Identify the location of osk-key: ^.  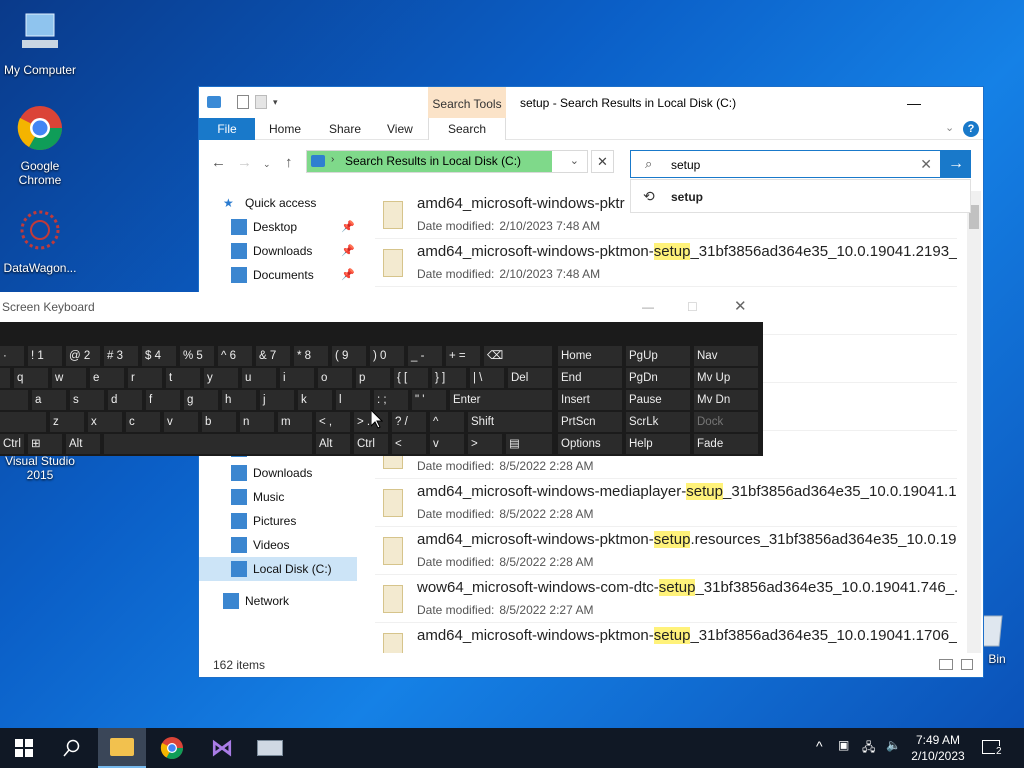
(447, 422).